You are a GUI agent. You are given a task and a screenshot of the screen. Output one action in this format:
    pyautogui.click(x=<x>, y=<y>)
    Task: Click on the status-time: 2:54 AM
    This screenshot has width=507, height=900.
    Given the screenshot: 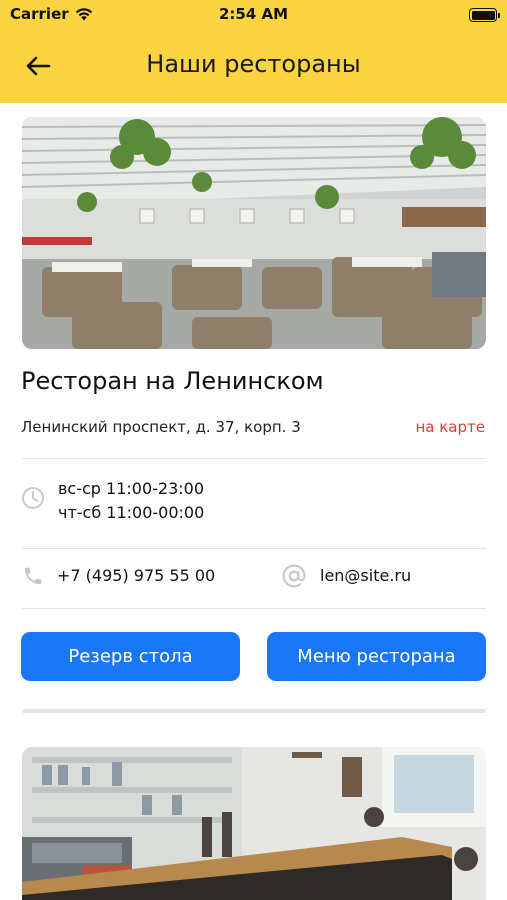 What is the action you would take?
    pyautogui.click(x=253, y=14)
    